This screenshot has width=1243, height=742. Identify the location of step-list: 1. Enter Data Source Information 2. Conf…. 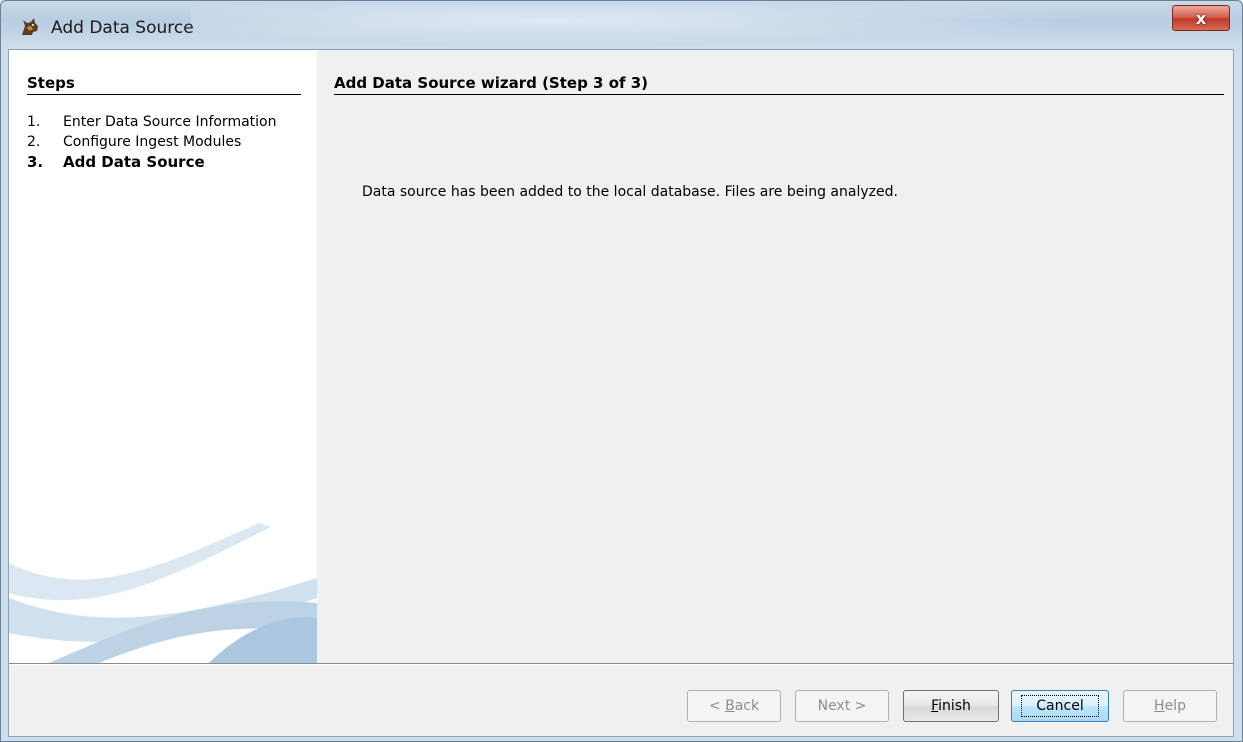
(151, 142).